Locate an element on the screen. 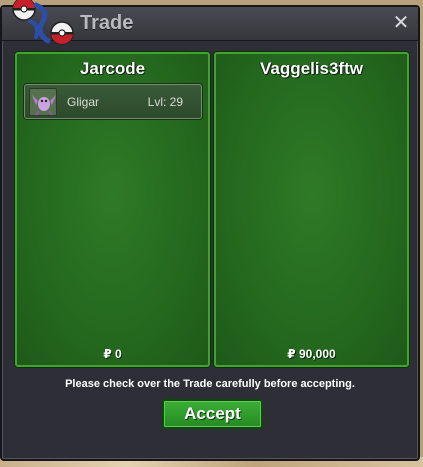 The height and width of the screenshot is (467, 423). pokemon-slot-gligar: Gligar Lvl: 29 is located at coordinates (113, 101).